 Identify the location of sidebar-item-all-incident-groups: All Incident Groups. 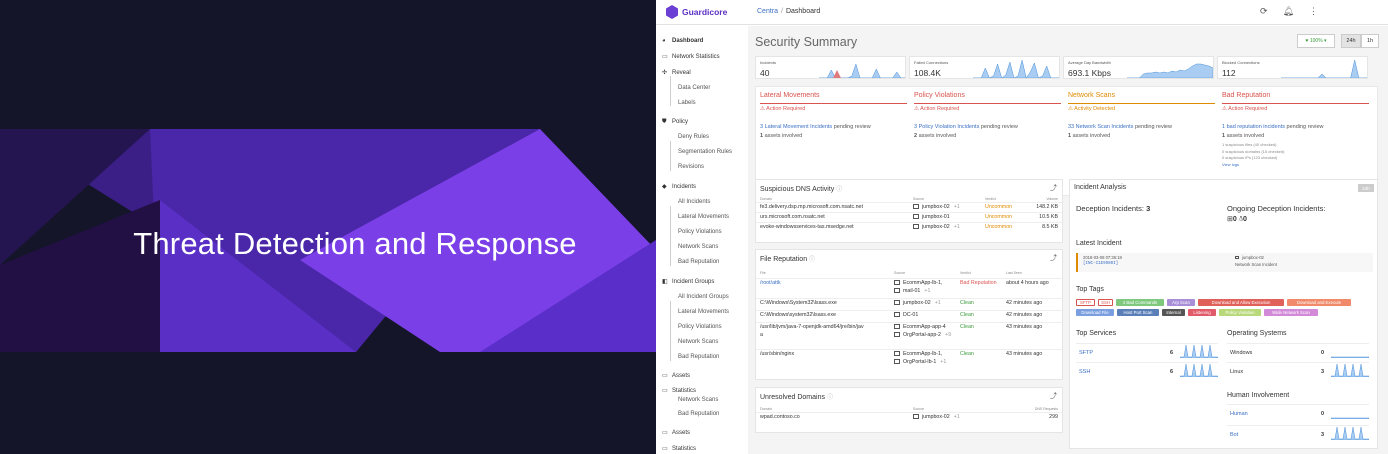
(703, 297).